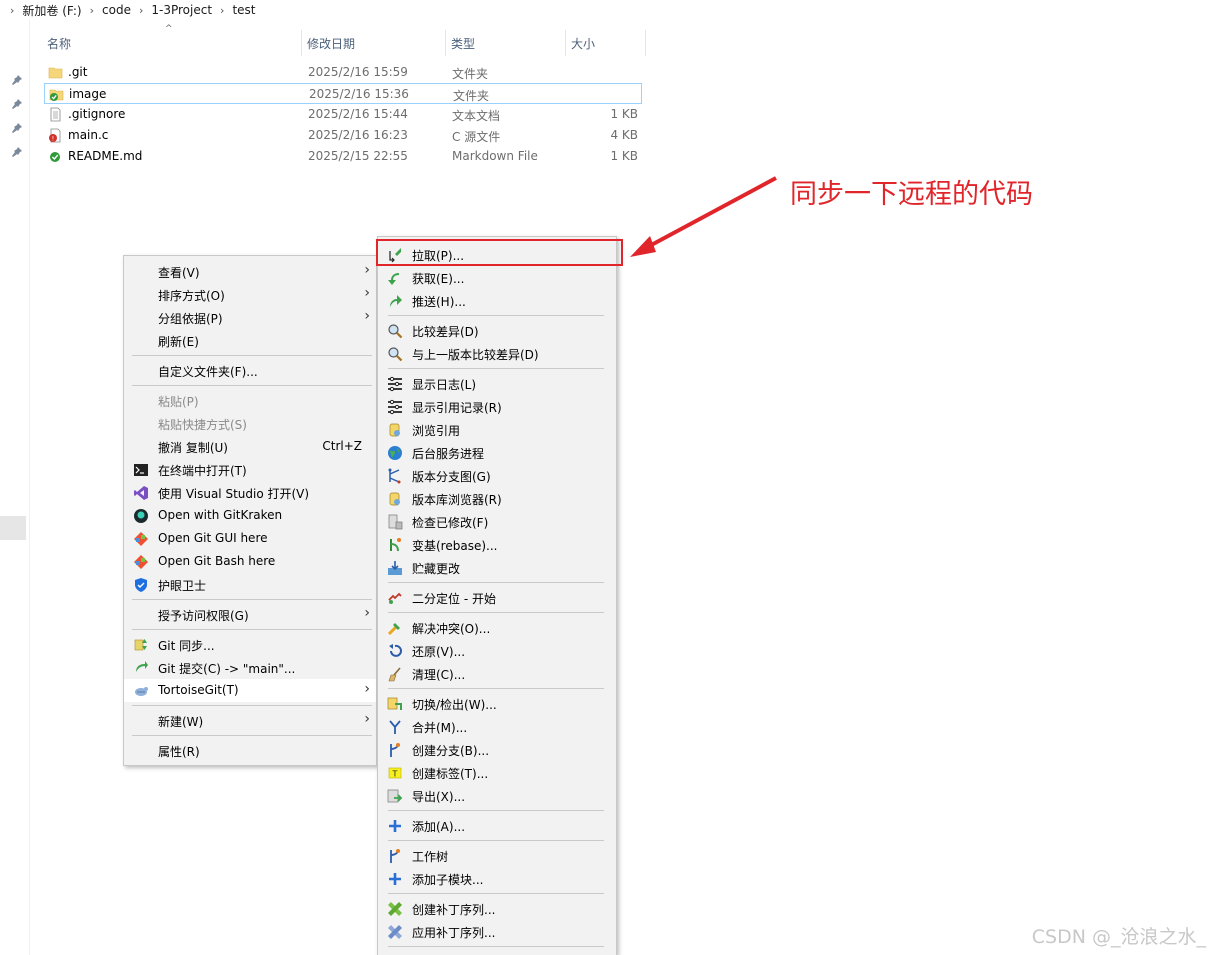 This screenshot has width=1212, height=955. I want to click on revert-icon, so click(395, 651).